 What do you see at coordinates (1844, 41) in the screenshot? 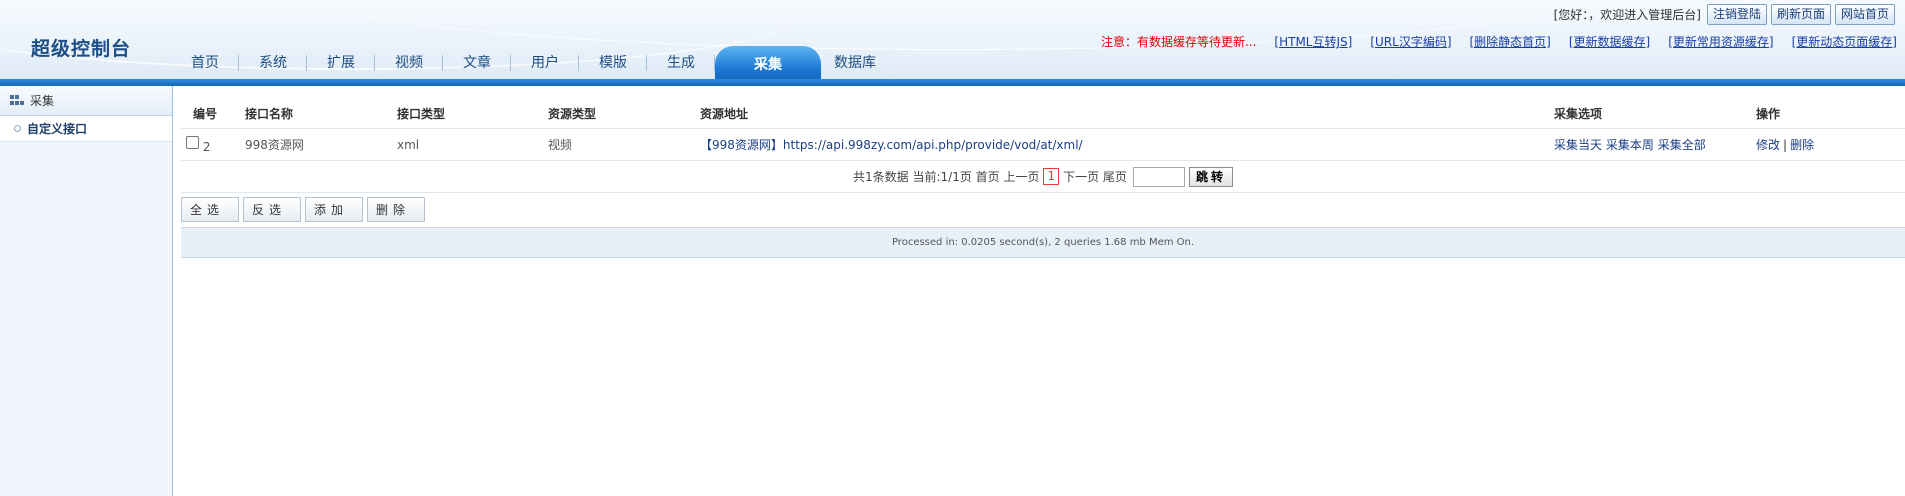
I see `update-dynamic-cache-link: [更新动态页面缓存]` at bounding box center [1844, 41].